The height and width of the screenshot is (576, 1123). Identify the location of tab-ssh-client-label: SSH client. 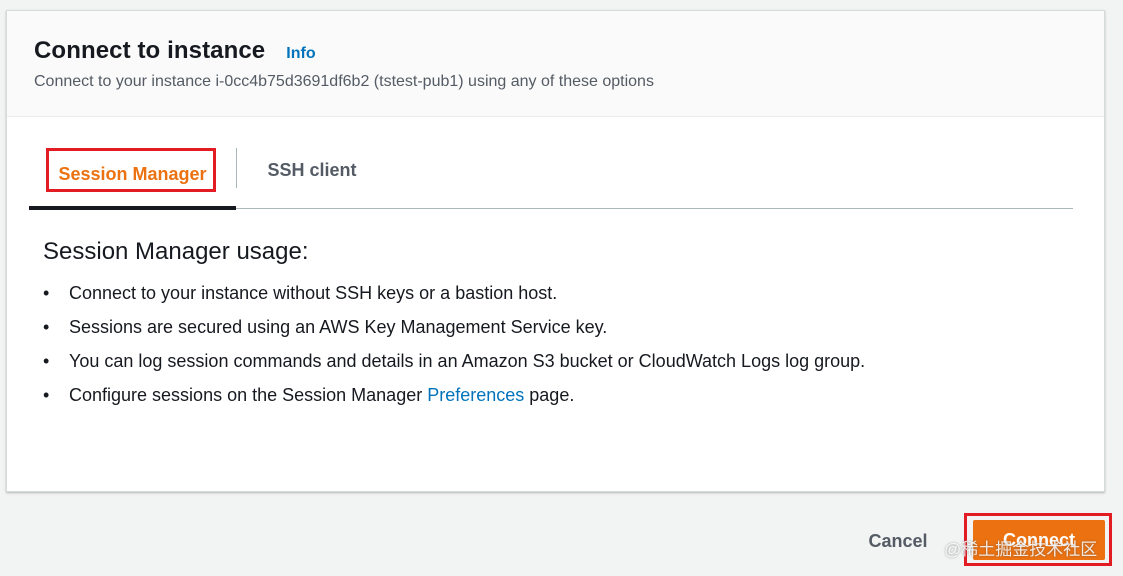
(312, 169).